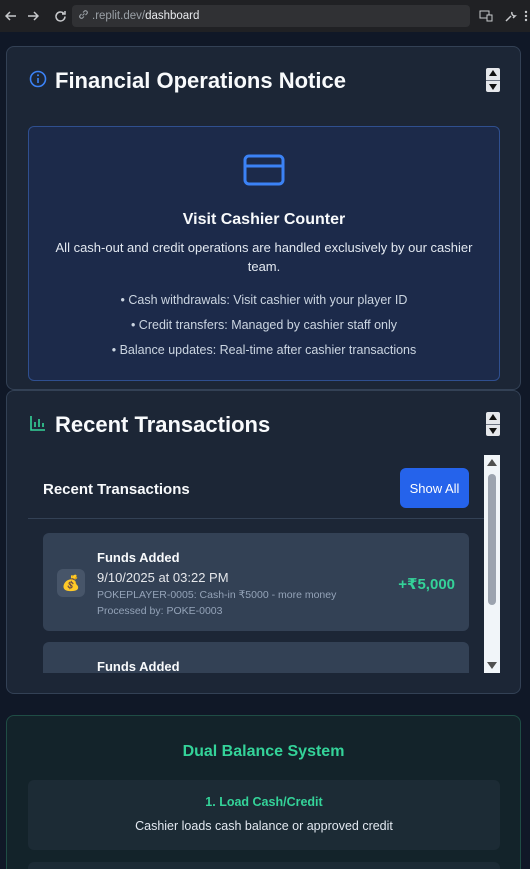  I want to click on transaction-date: 9/10/2025 at 03:22 PM, so click(163, 577).